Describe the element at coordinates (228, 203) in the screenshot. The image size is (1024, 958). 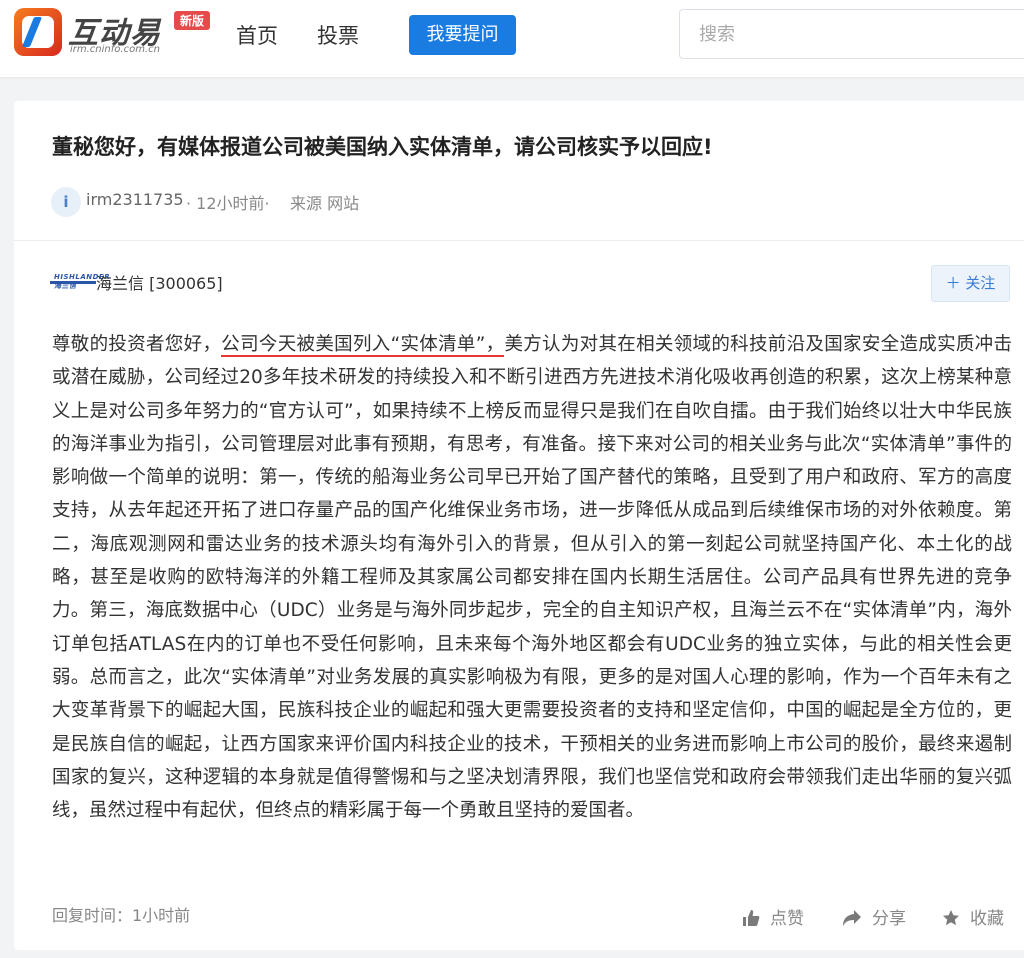
I see `question-time: · 12小时前·` at that location.